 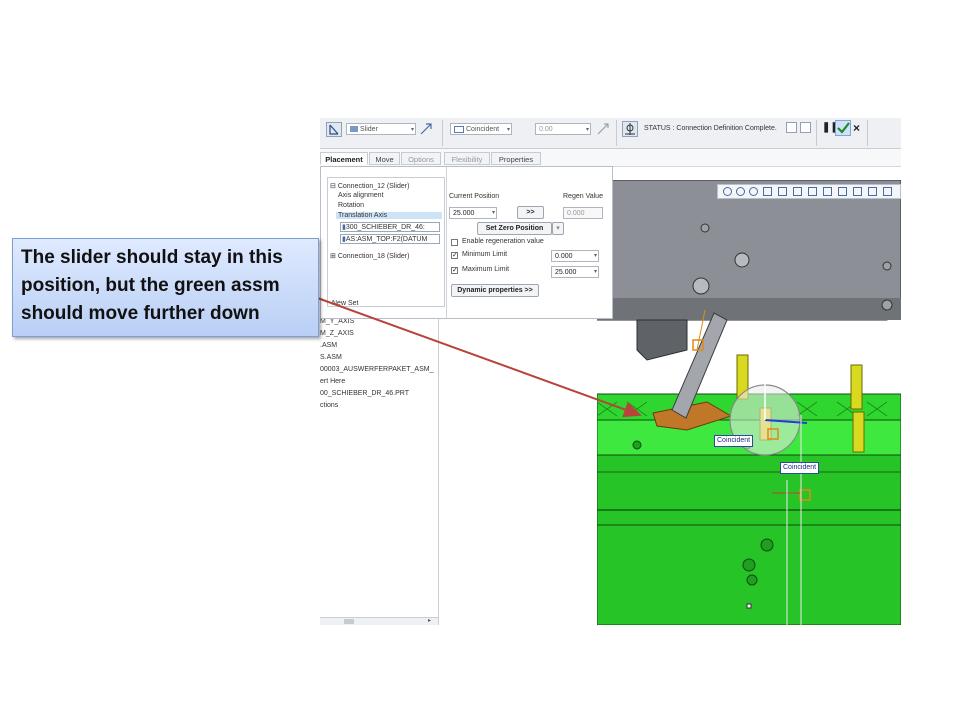 I want to click on callout-line: should move further down, so click(x=140, y=313).